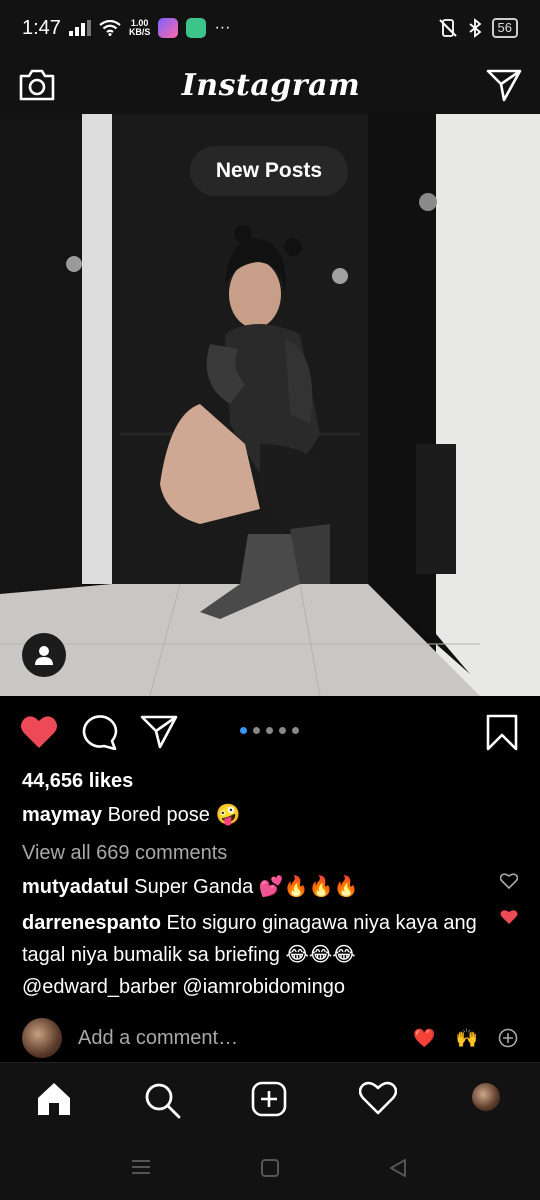 The height and width of the screenshot is (1200, 540). What do you see at coordinates (398, 1168) in the screenshot?
I see `back-icon` at bounding box center [398, 1168].